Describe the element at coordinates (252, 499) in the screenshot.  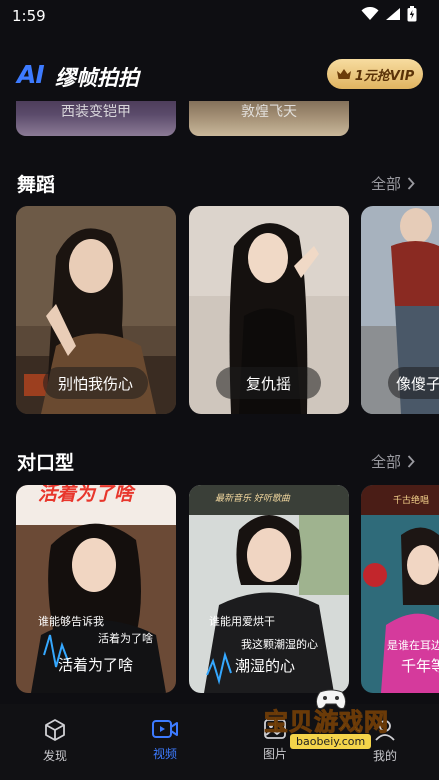
I see `card-overlay-top: 最新音乐 好听歌曲` at that location.